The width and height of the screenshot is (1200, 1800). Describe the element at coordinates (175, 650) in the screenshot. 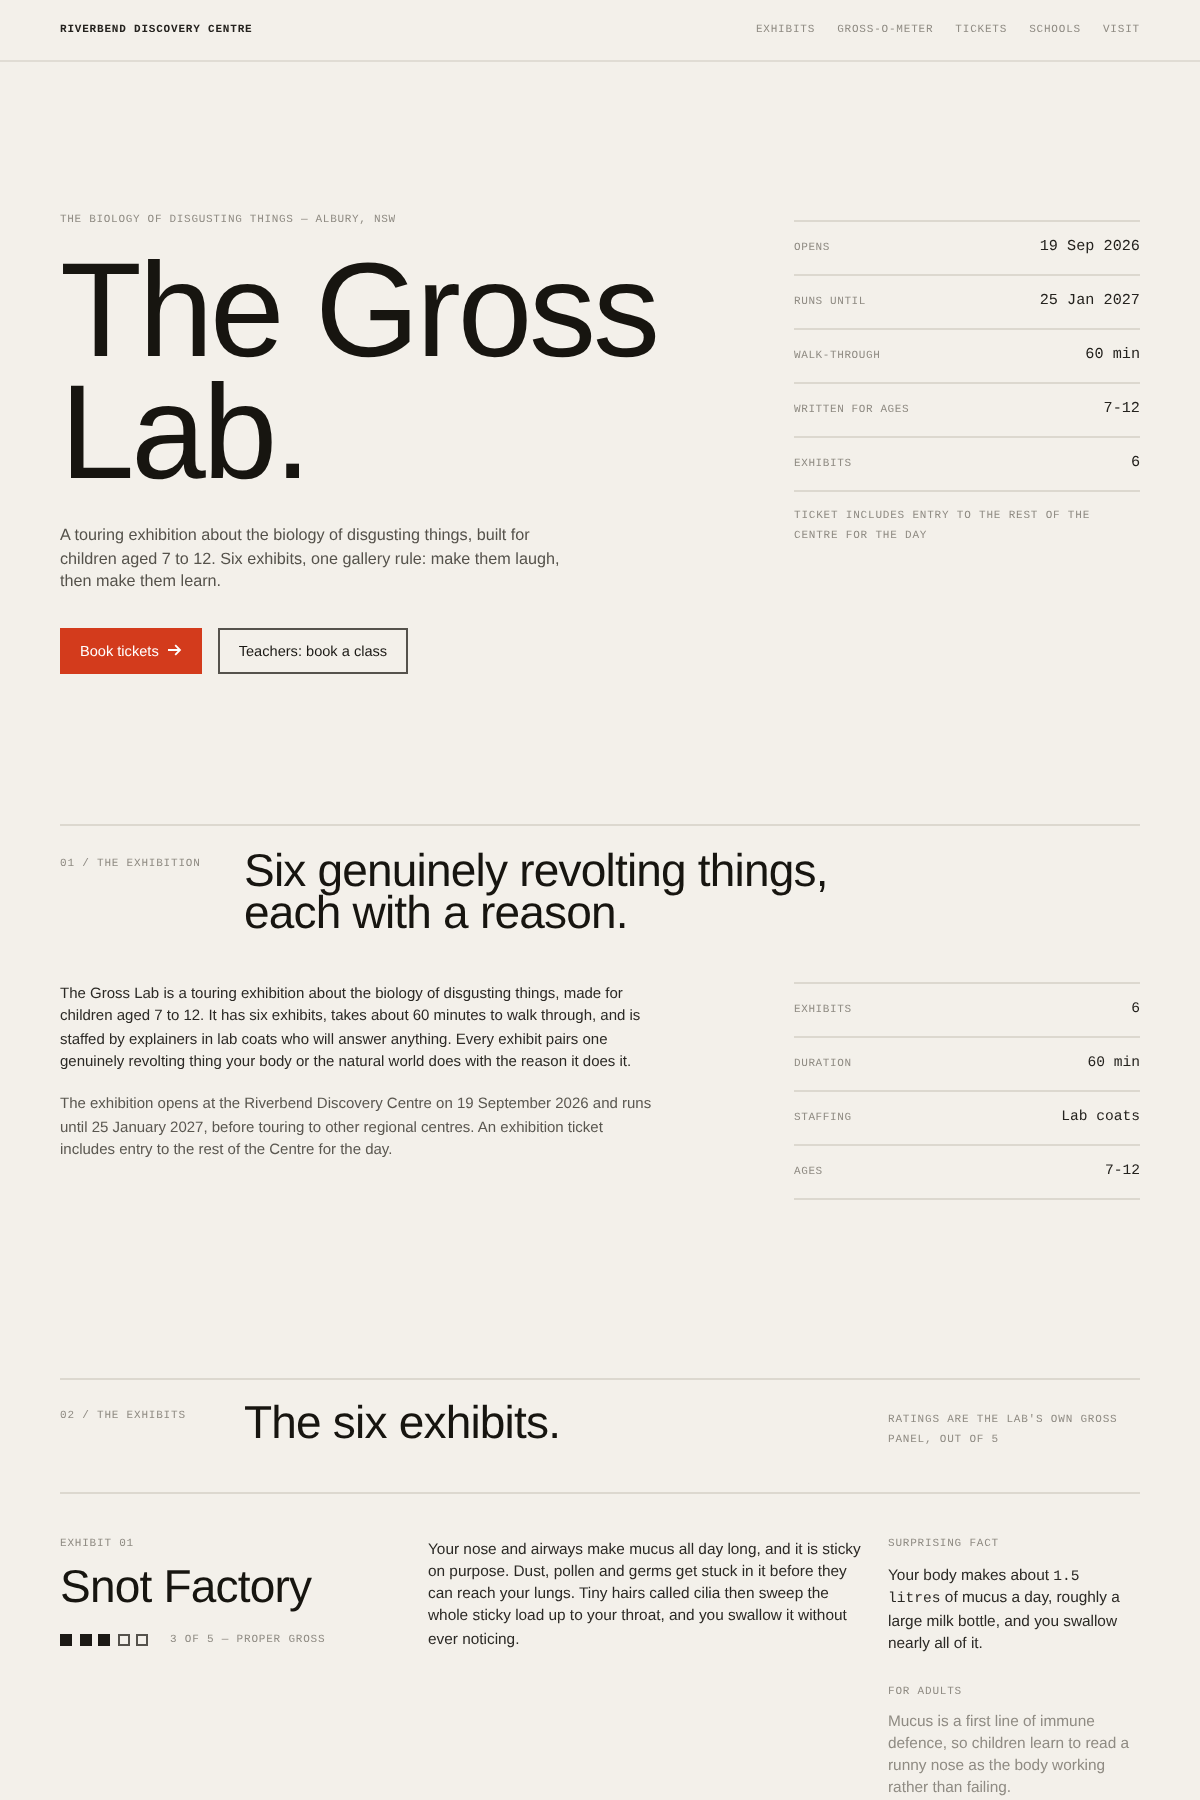

I see `arrow-icon` at that location.